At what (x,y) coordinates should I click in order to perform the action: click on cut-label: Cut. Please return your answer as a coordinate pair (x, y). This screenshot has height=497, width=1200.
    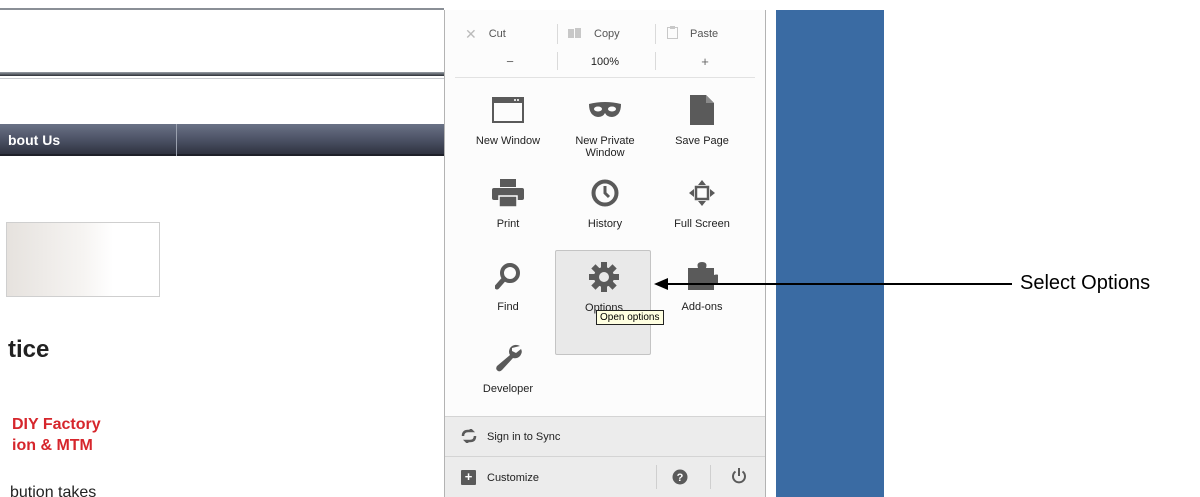
    Looking at the image, I should click on (497, 34).